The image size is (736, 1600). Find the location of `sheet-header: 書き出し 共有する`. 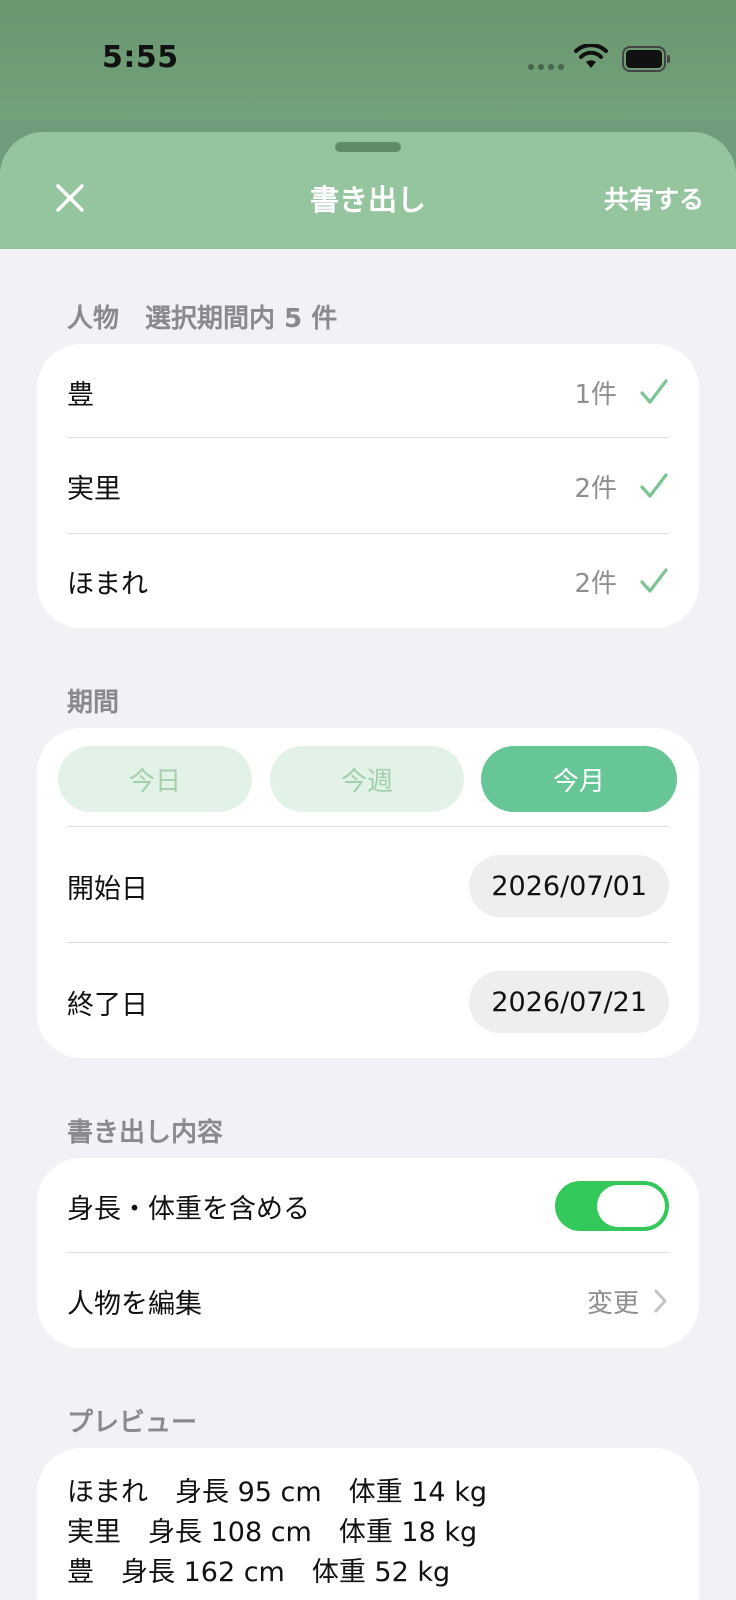

sheet-header: 書き出し 共有する is located at coordinates (368, 190).